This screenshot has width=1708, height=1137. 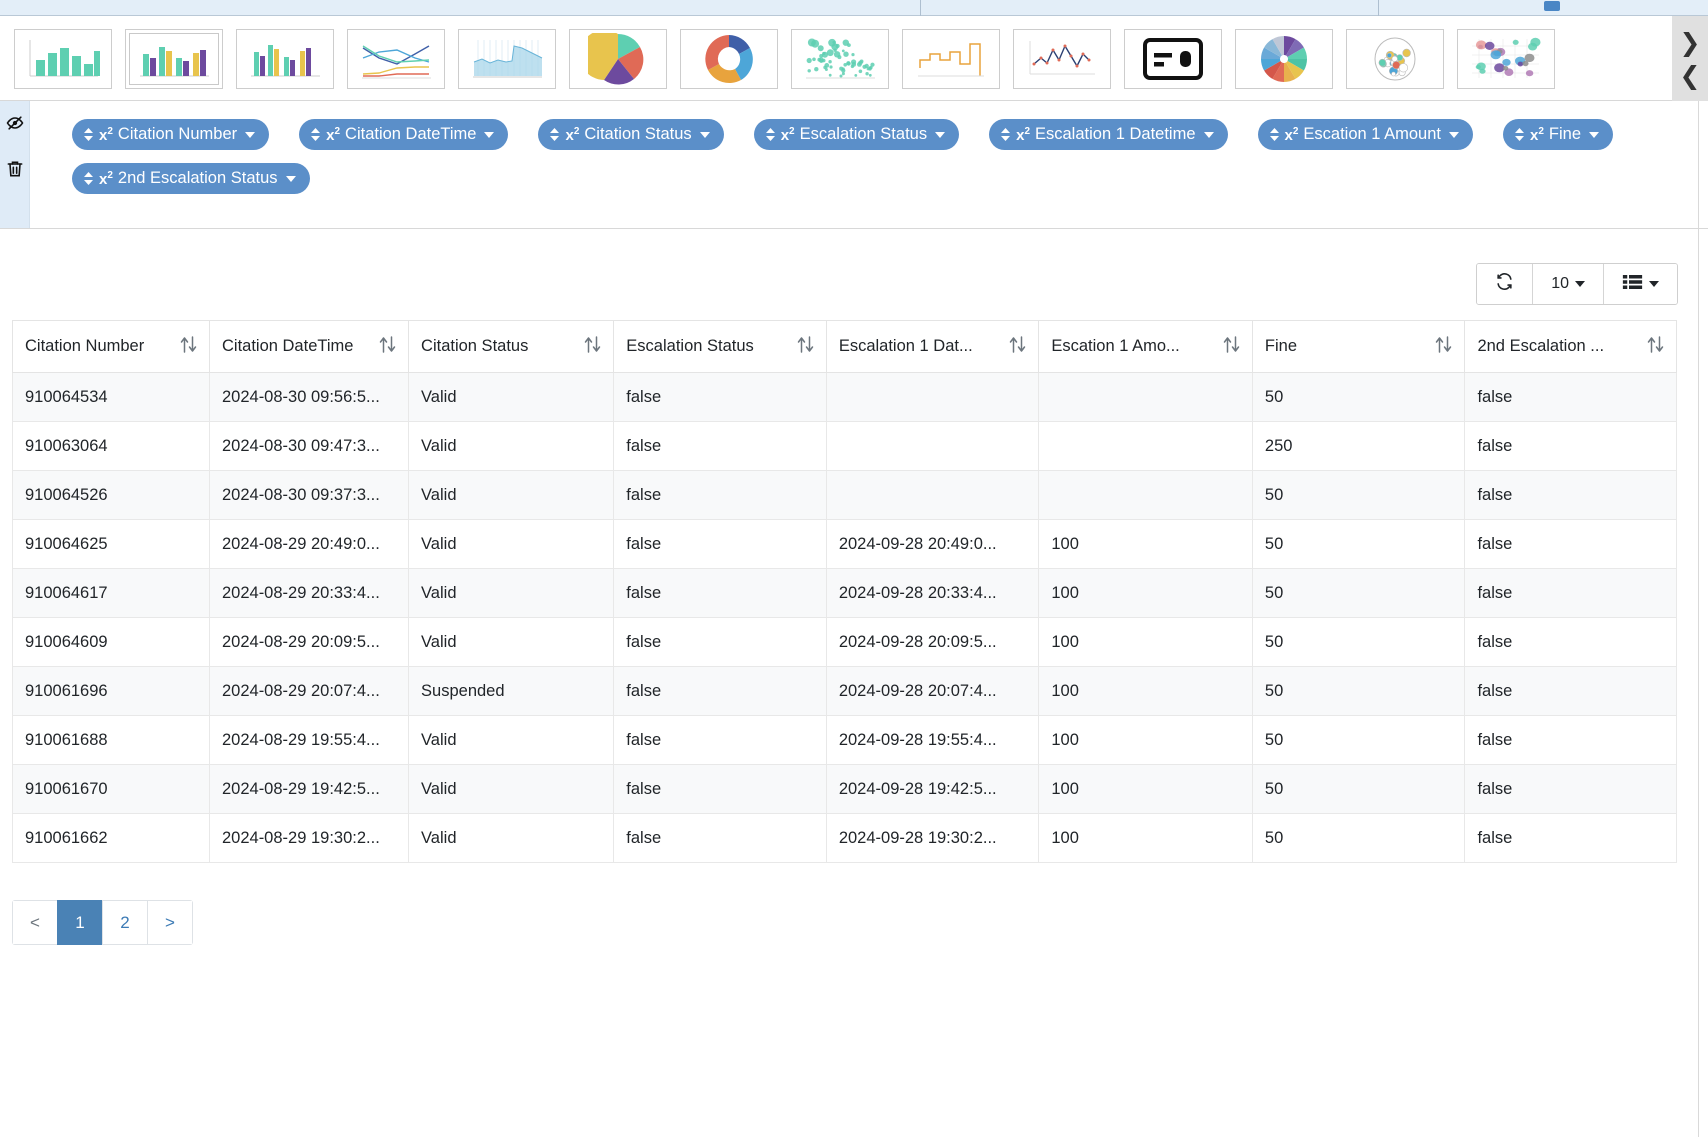 I want to click on field-pill: x2 Escalation Status, so click(x=856, y=134).